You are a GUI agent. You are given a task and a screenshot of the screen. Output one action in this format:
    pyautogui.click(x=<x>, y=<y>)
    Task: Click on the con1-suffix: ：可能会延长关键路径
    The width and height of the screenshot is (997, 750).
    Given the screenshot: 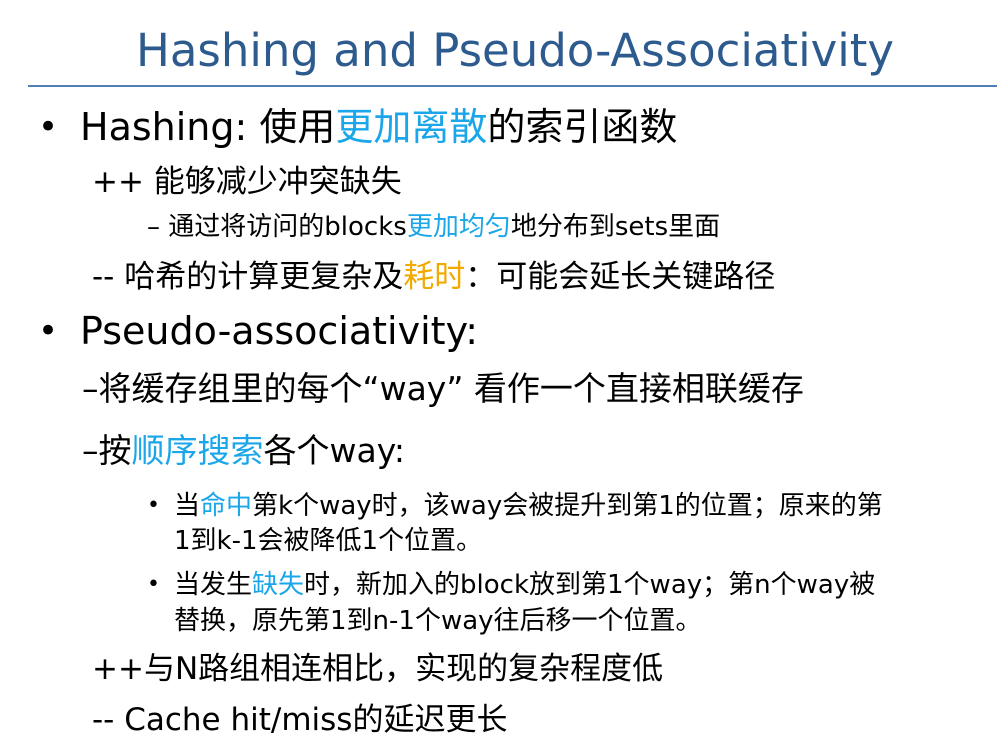 What is the action you would take?
    pyautogui.click(x=620, y=277)
    